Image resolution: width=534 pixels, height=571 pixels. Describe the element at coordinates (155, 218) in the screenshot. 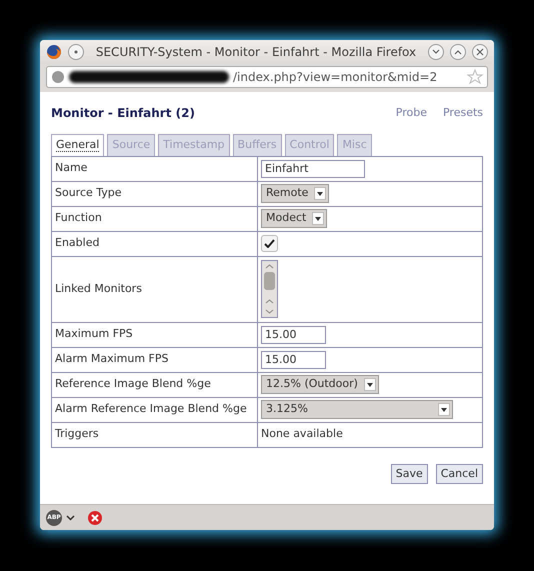

I see `field-label: Function` at that location.